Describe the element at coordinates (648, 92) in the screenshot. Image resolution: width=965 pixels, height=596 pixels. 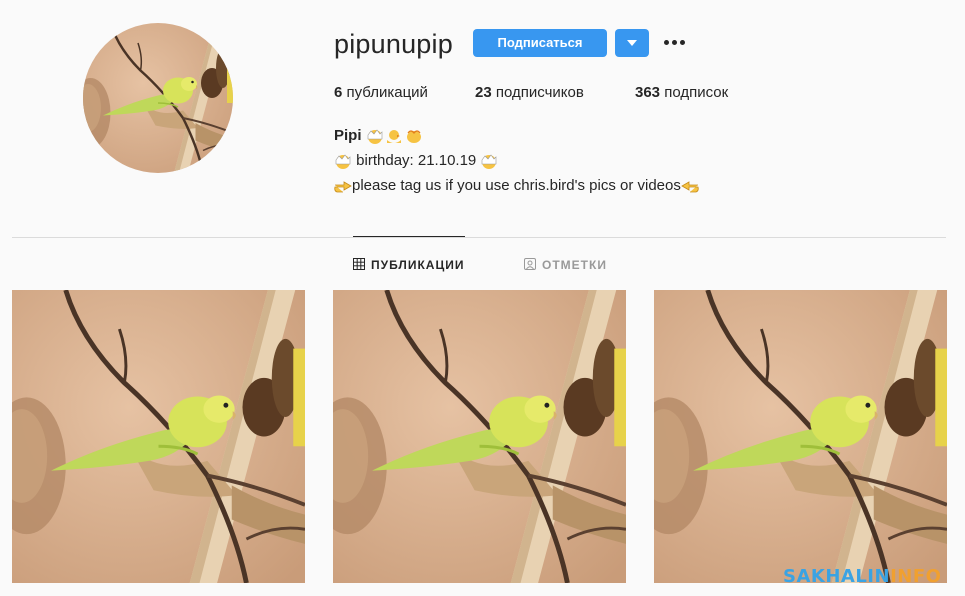
I see `following-count: 363` at that location.